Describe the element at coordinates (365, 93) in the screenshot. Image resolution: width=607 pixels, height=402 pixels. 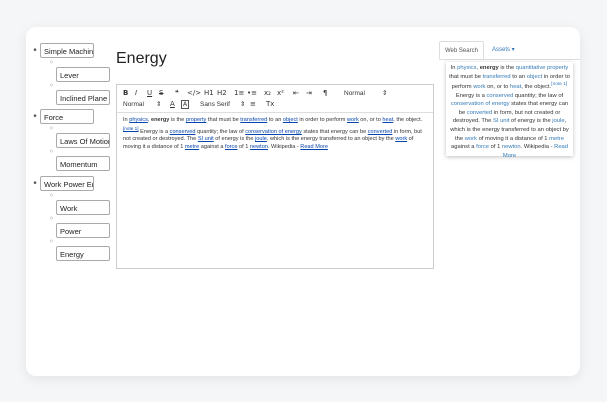
I see `header-select: Normal ⇕` at that location.